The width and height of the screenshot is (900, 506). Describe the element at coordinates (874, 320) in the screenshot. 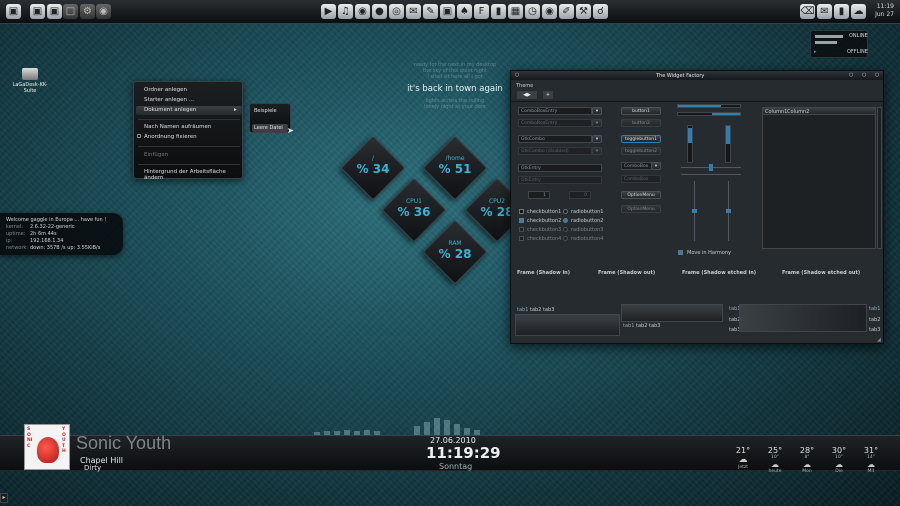

I see `nb4-tab2: tab2` at that location.